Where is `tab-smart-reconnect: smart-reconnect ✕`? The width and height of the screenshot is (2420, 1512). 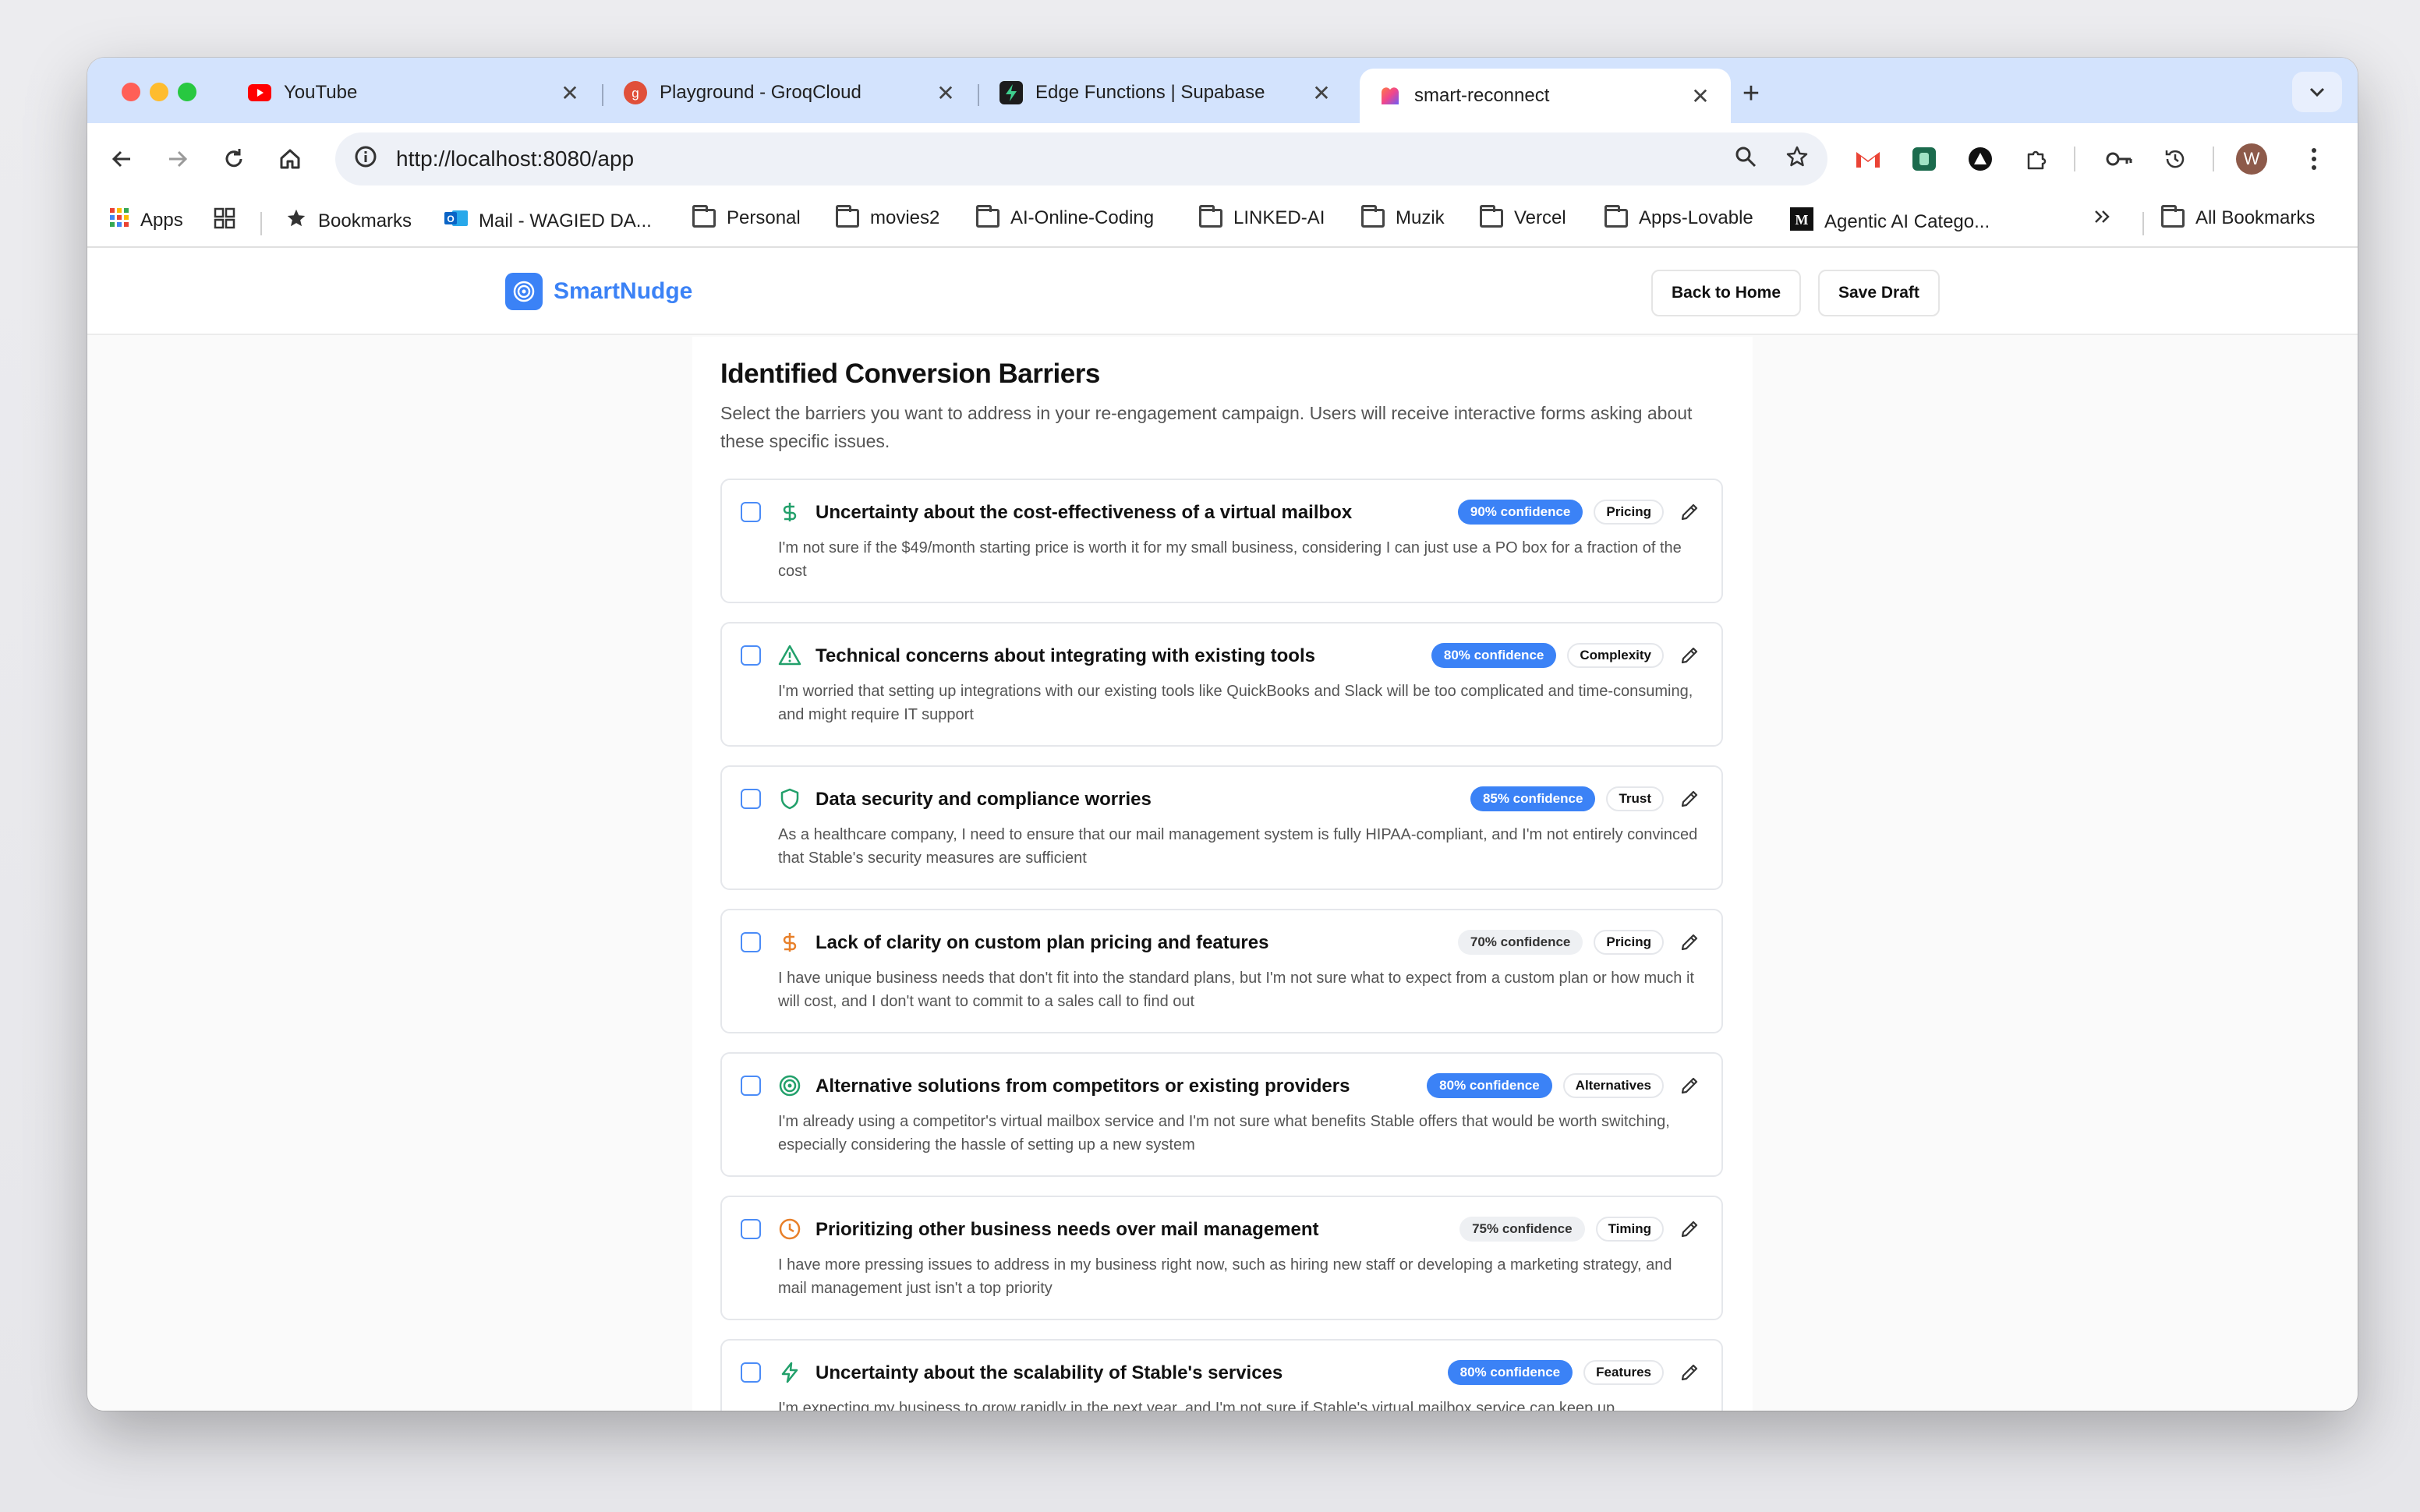 tab-smart-reconnect: smart-reconnect ✕ is located at coordinates (1545, 96).